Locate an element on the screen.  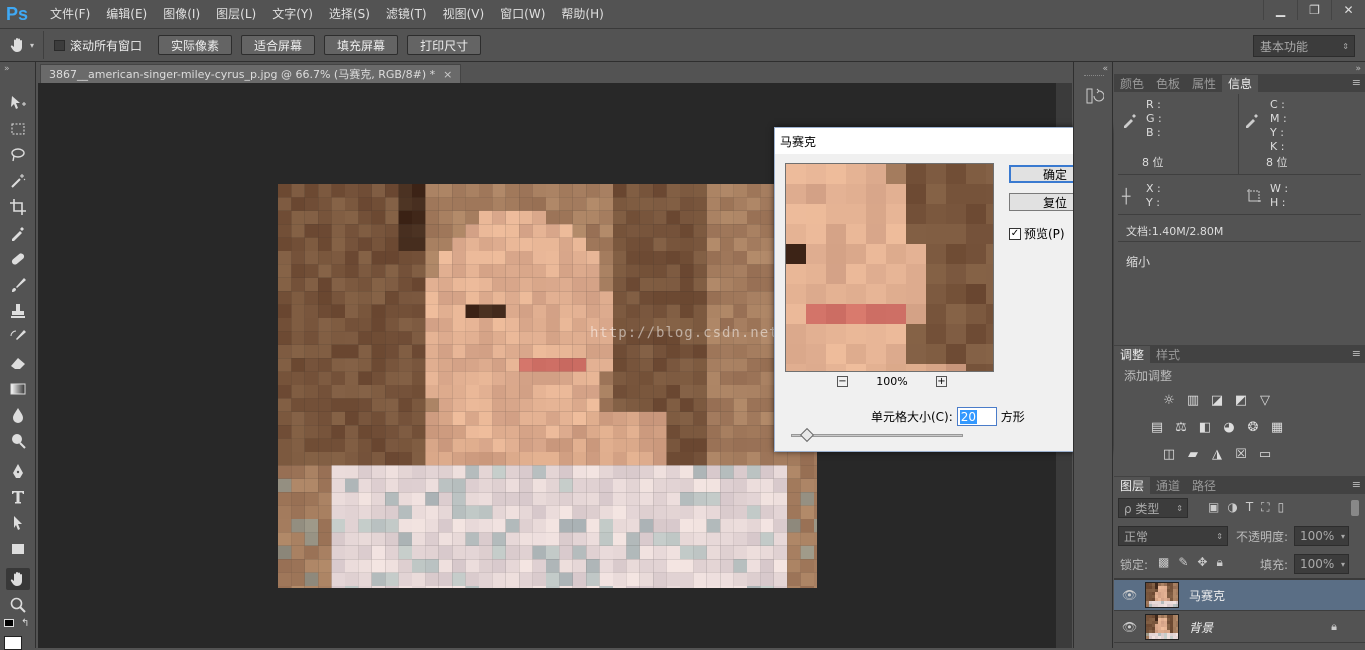
levels-icon: ▥ is located at coordinates (1193, 400).